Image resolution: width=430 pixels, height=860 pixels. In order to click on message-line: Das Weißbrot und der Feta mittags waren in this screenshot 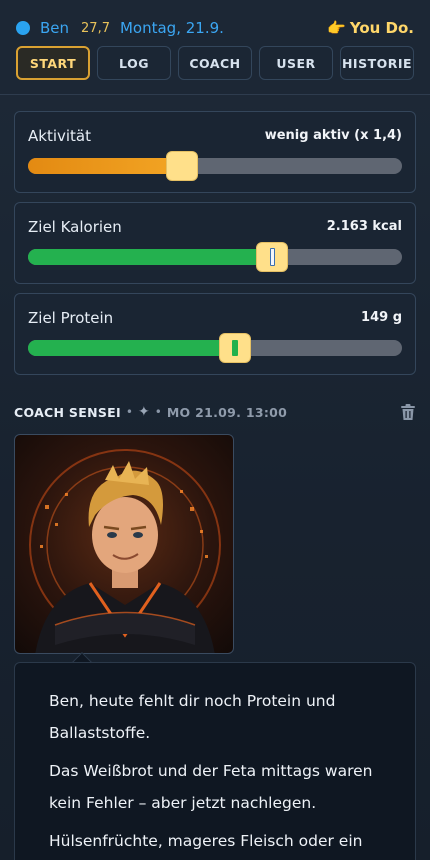, I will do `click(211, 771)`.